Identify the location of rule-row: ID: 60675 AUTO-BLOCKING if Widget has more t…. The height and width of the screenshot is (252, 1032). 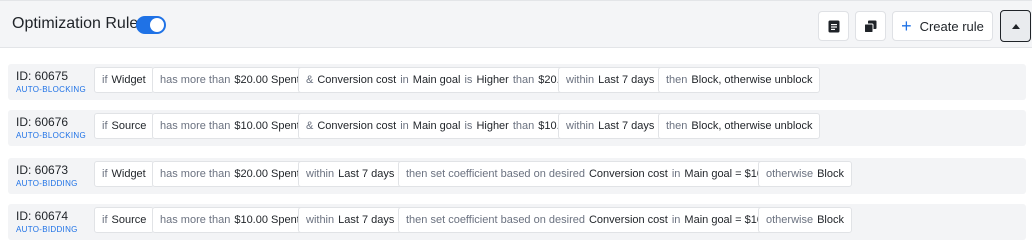
(517, 82).